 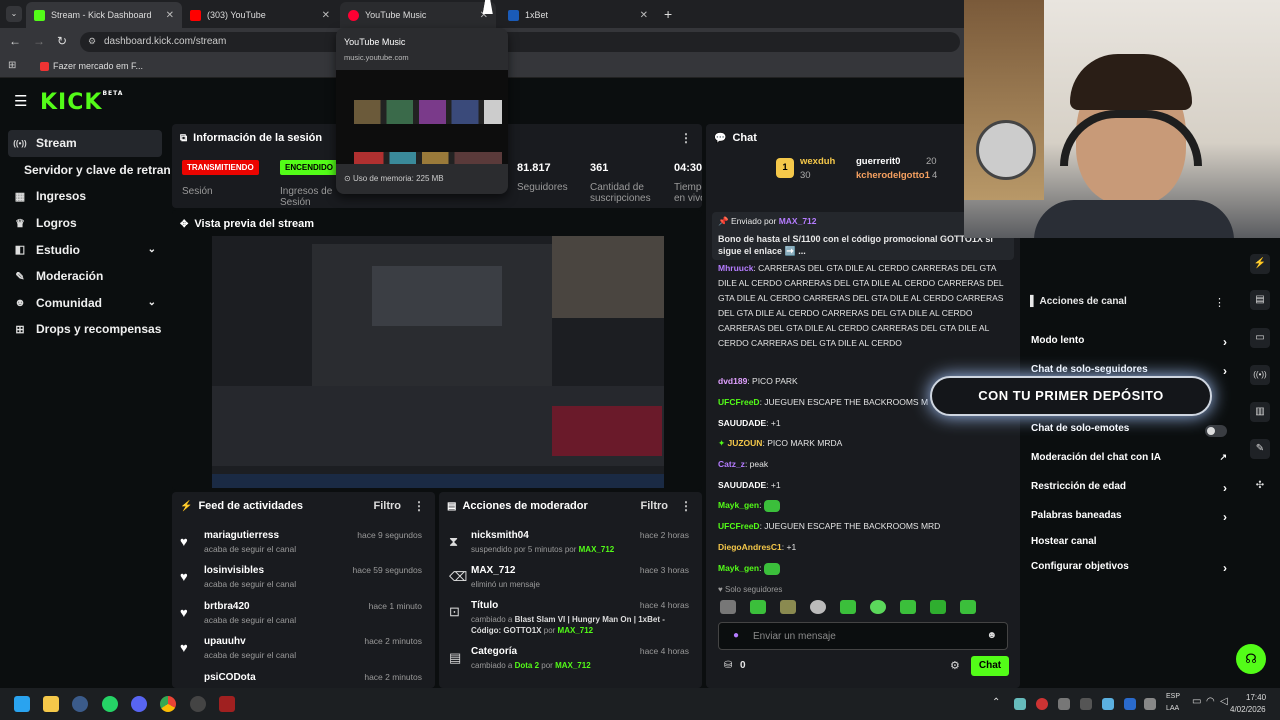 What do you see at coordinates (1251, 659) in the screenshot?
I see `support-chat-icon: ☊` at bounding box center [1251, 659].